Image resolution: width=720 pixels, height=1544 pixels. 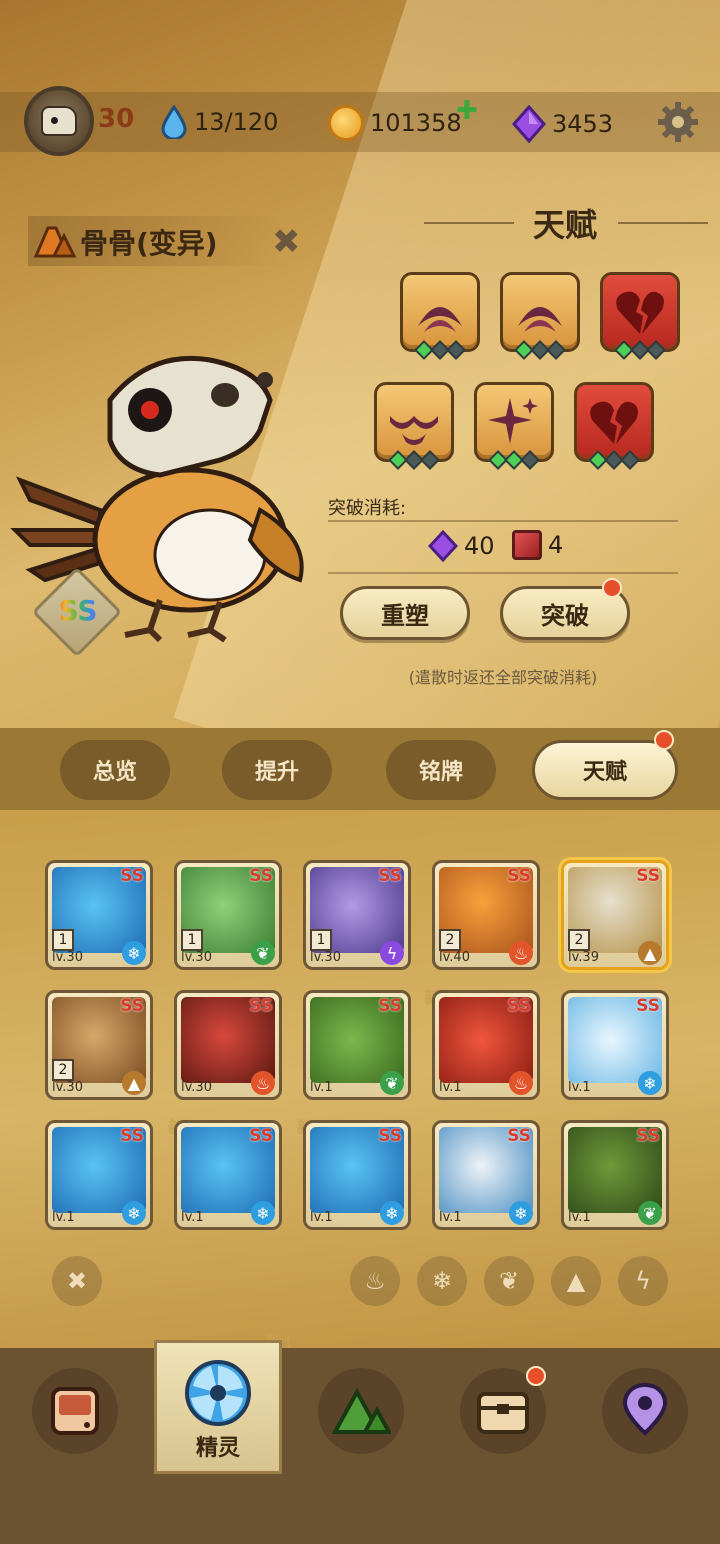 I want to click on stamina-value: 13/120, so click(x=236, y=122).